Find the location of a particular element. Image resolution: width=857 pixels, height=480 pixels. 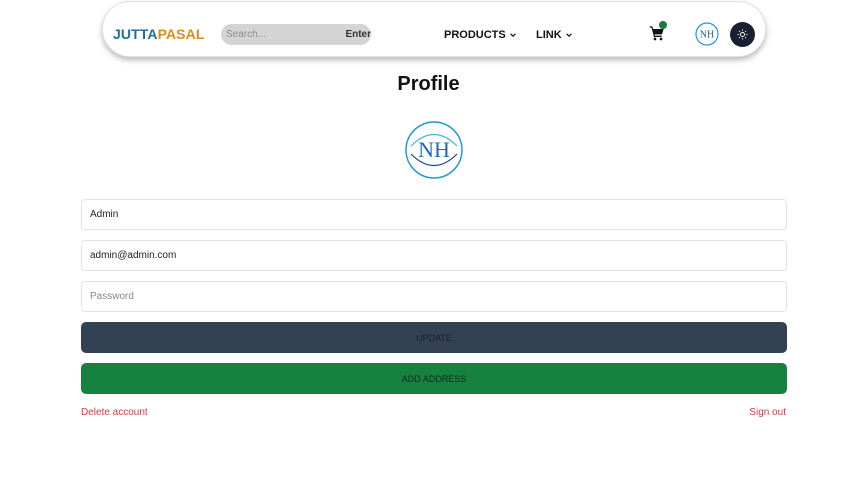

sign-out-link: Sign out is located at coordinates (767, 412).